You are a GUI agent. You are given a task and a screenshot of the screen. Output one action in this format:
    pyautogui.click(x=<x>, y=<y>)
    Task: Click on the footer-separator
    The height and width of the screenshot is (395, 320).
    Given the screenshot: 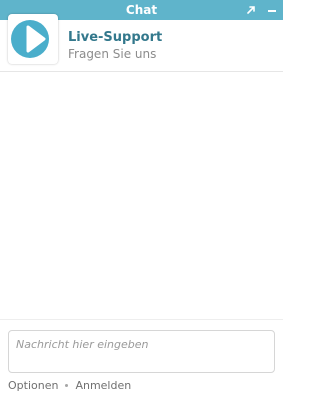 What is the action you would take?
    pyautogui.click(x=67, y=385)
    